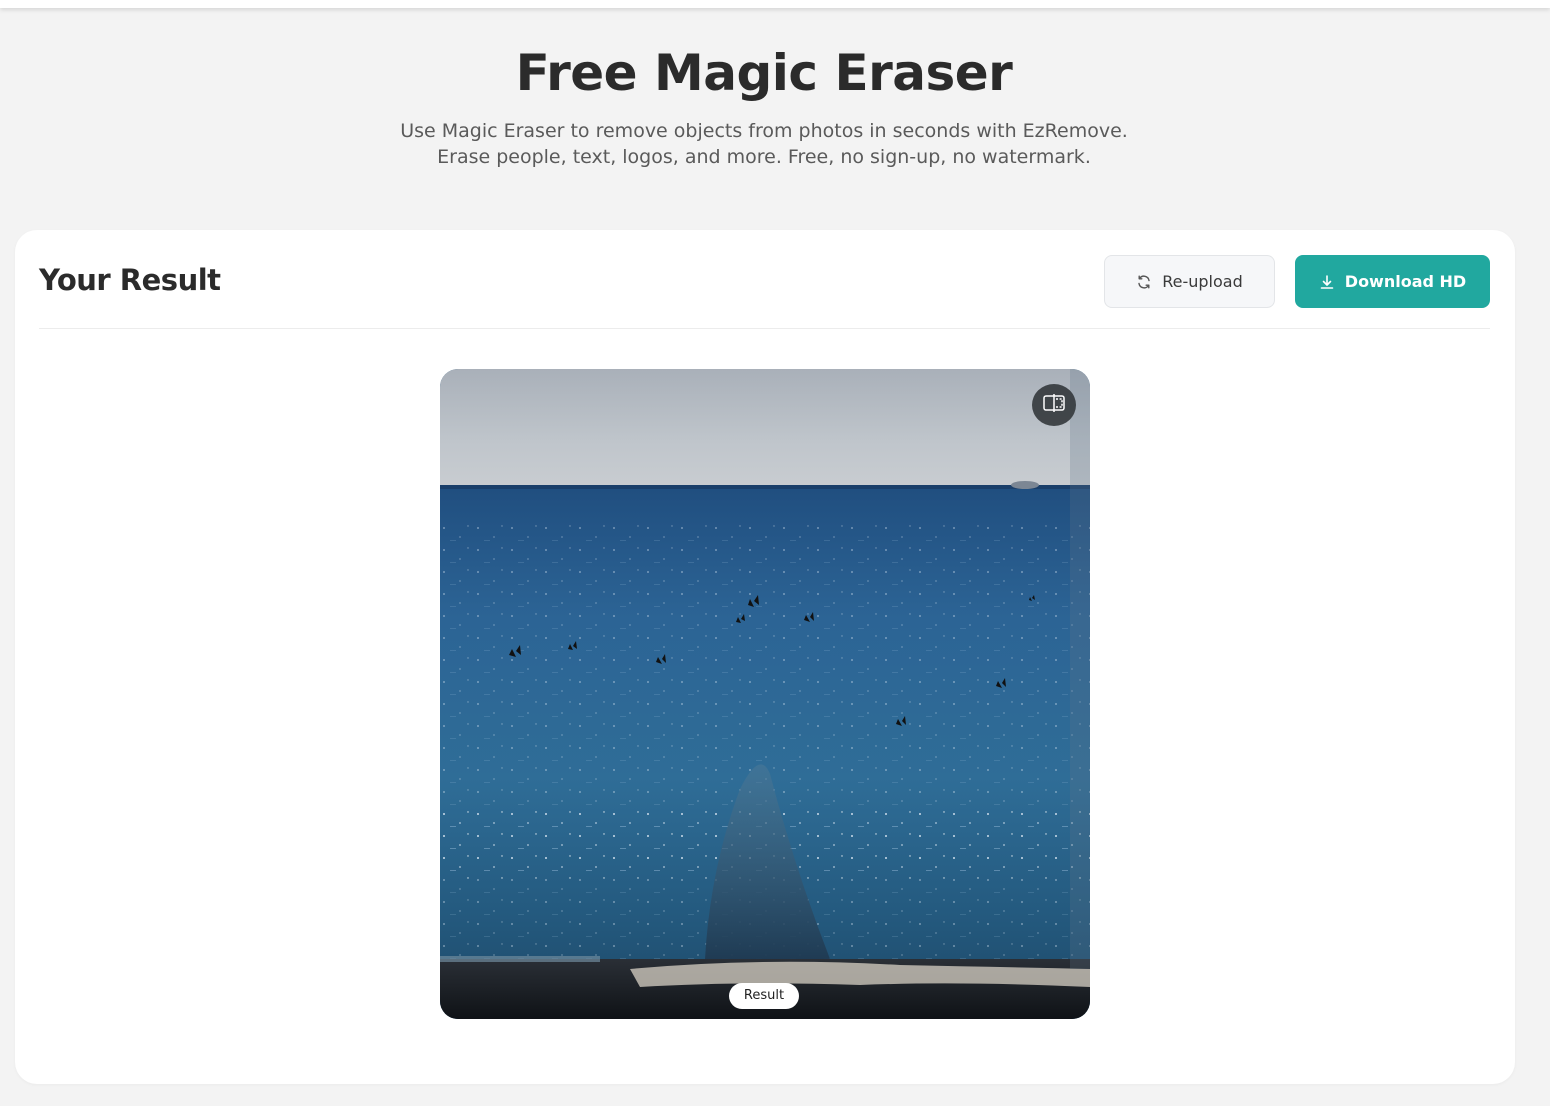 The image size is (1550, 1106). I want to click on top-nav-bar, so click(775, 4).